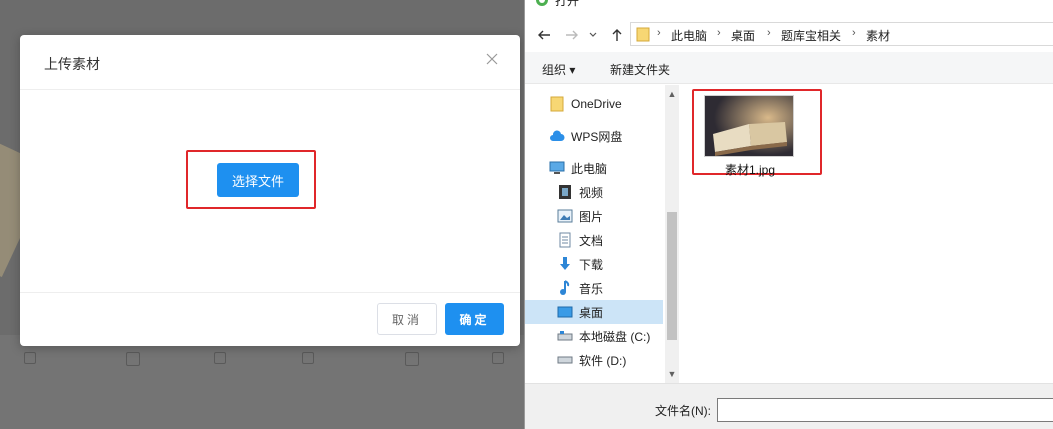  I want to click on chevron-down-icon, so click(593, 35).